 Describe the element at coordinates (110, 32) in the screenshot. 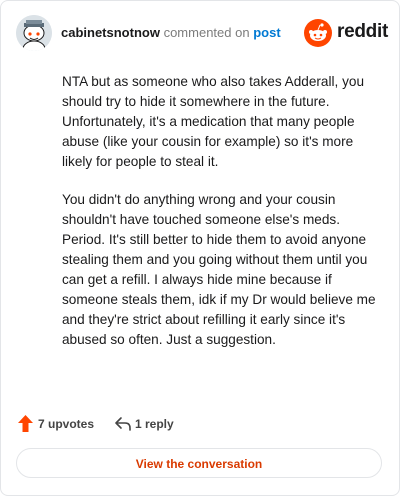

I see `username-link: cabinetsnotnow` at that location.